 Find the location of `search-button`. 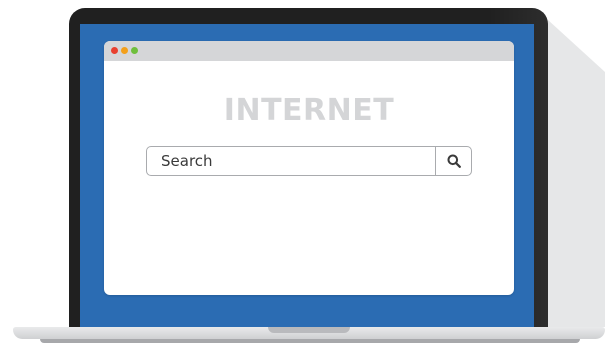

search-button is located at coordinates (453, 161).